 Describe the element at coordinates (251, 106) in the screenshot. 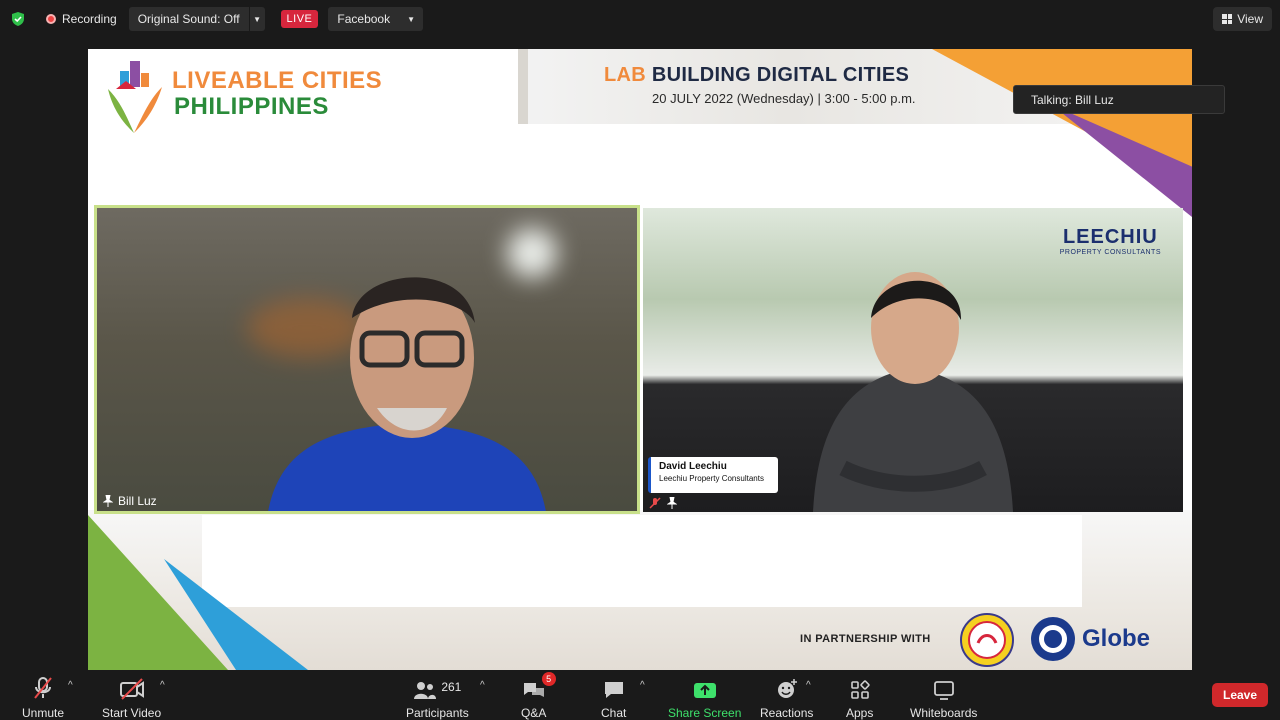

I see `brand-line-2: PHILIPPINES` at that location.